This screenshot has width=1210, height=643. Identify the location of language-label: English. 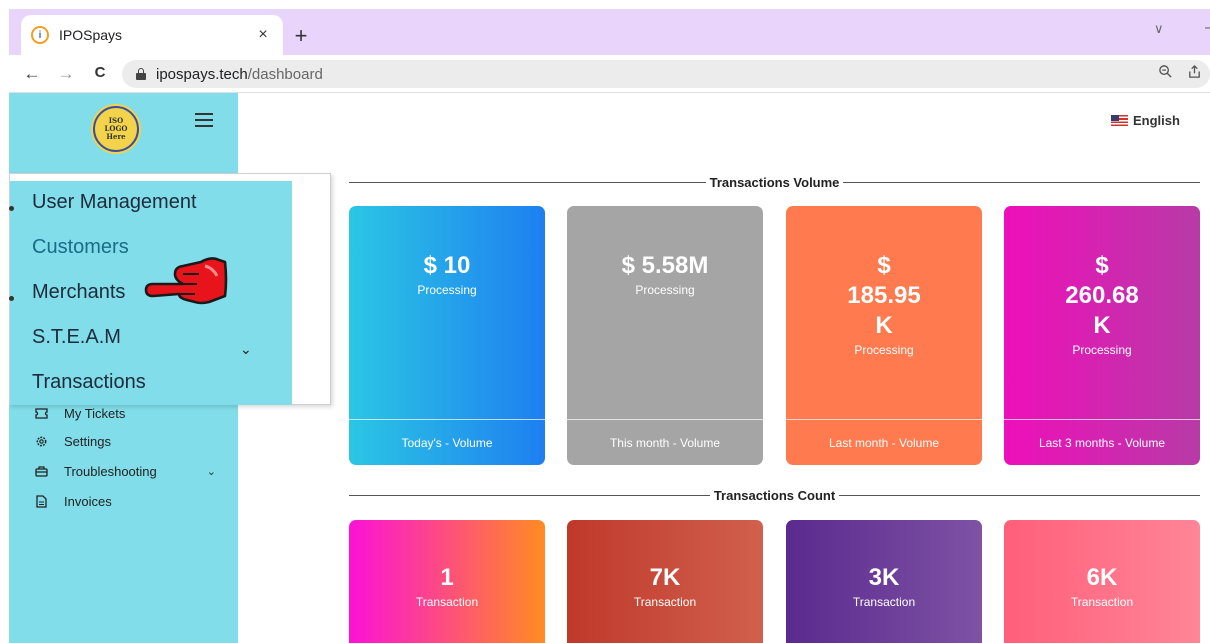
(1156, 120).